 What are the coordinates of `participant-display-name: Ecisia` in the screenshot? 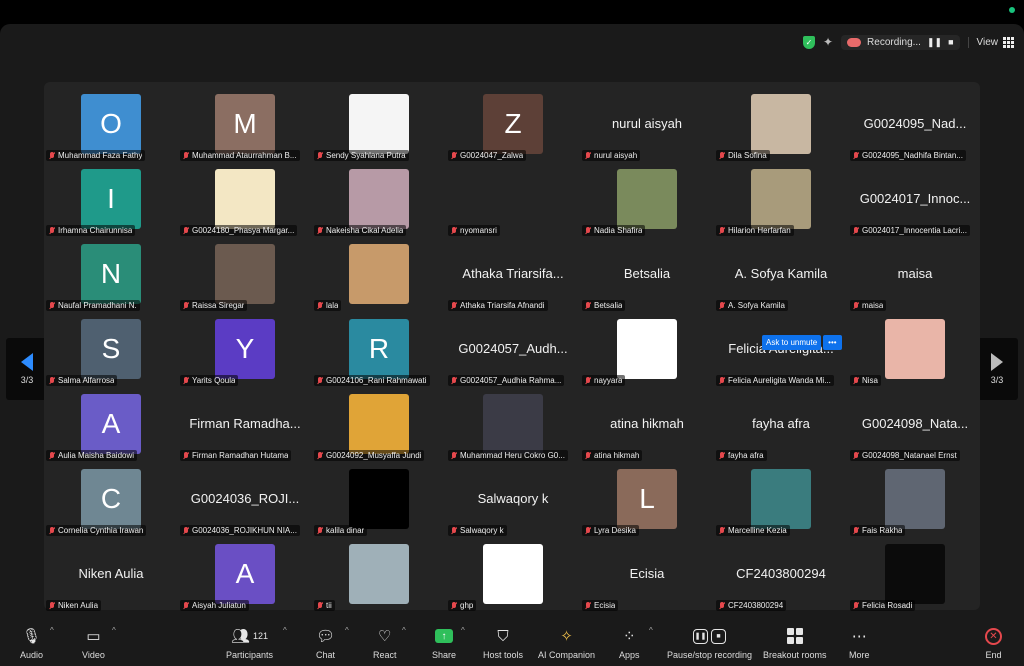 It's located at (647, 573).